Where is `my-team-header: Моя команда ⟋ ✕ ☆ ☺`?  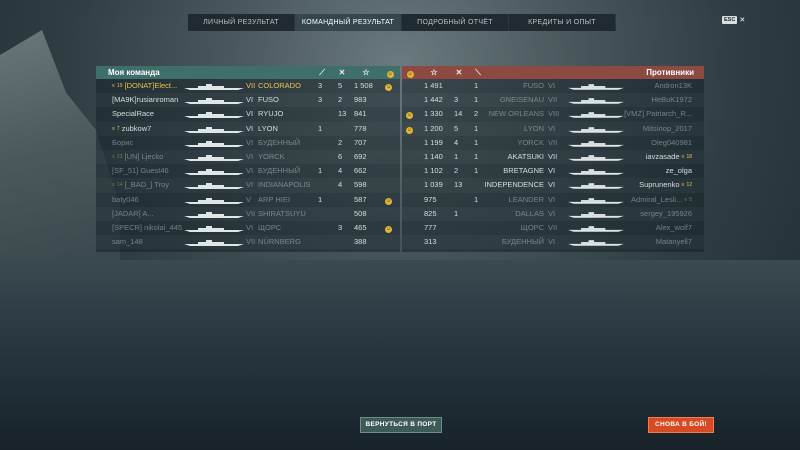
my-team-header: Моя команда ⟋ ✕ ☆ ☺ is located at coordinates (248, 72).